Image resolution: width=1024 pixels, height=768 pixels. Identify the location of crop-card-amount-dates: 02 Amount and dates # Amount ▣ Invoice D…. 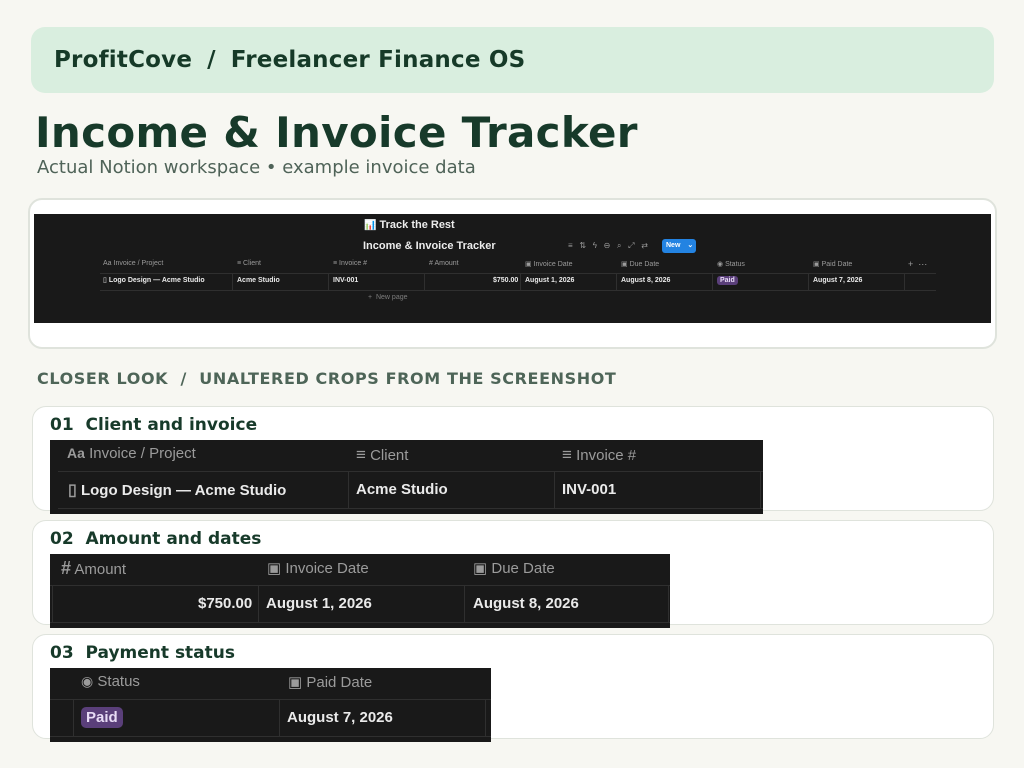
(513, 574).